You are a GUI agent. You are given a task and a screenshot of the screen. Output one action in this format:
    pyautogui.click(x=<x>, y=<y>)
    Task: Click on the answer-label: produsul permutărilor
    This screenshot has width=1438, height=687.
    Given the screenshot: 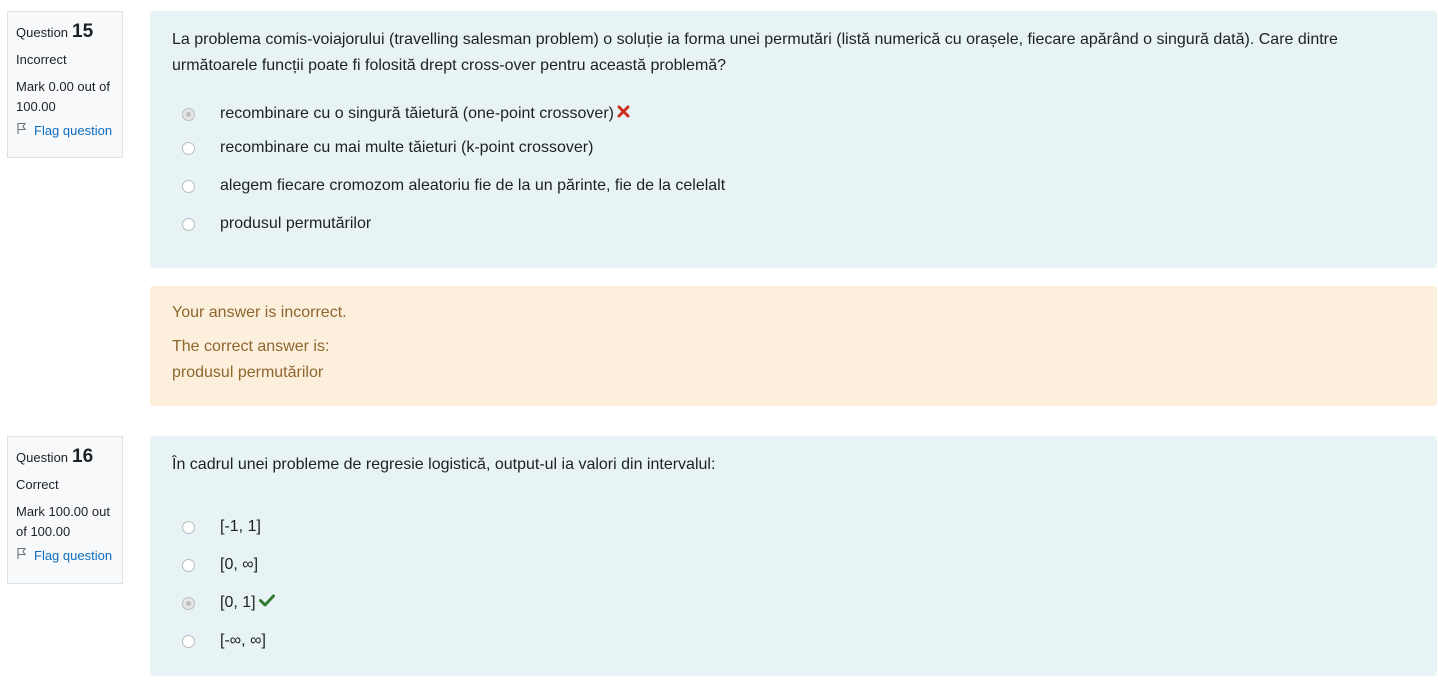 What is the action you would take?
    pyautogui.click(x=296, y=223)
    